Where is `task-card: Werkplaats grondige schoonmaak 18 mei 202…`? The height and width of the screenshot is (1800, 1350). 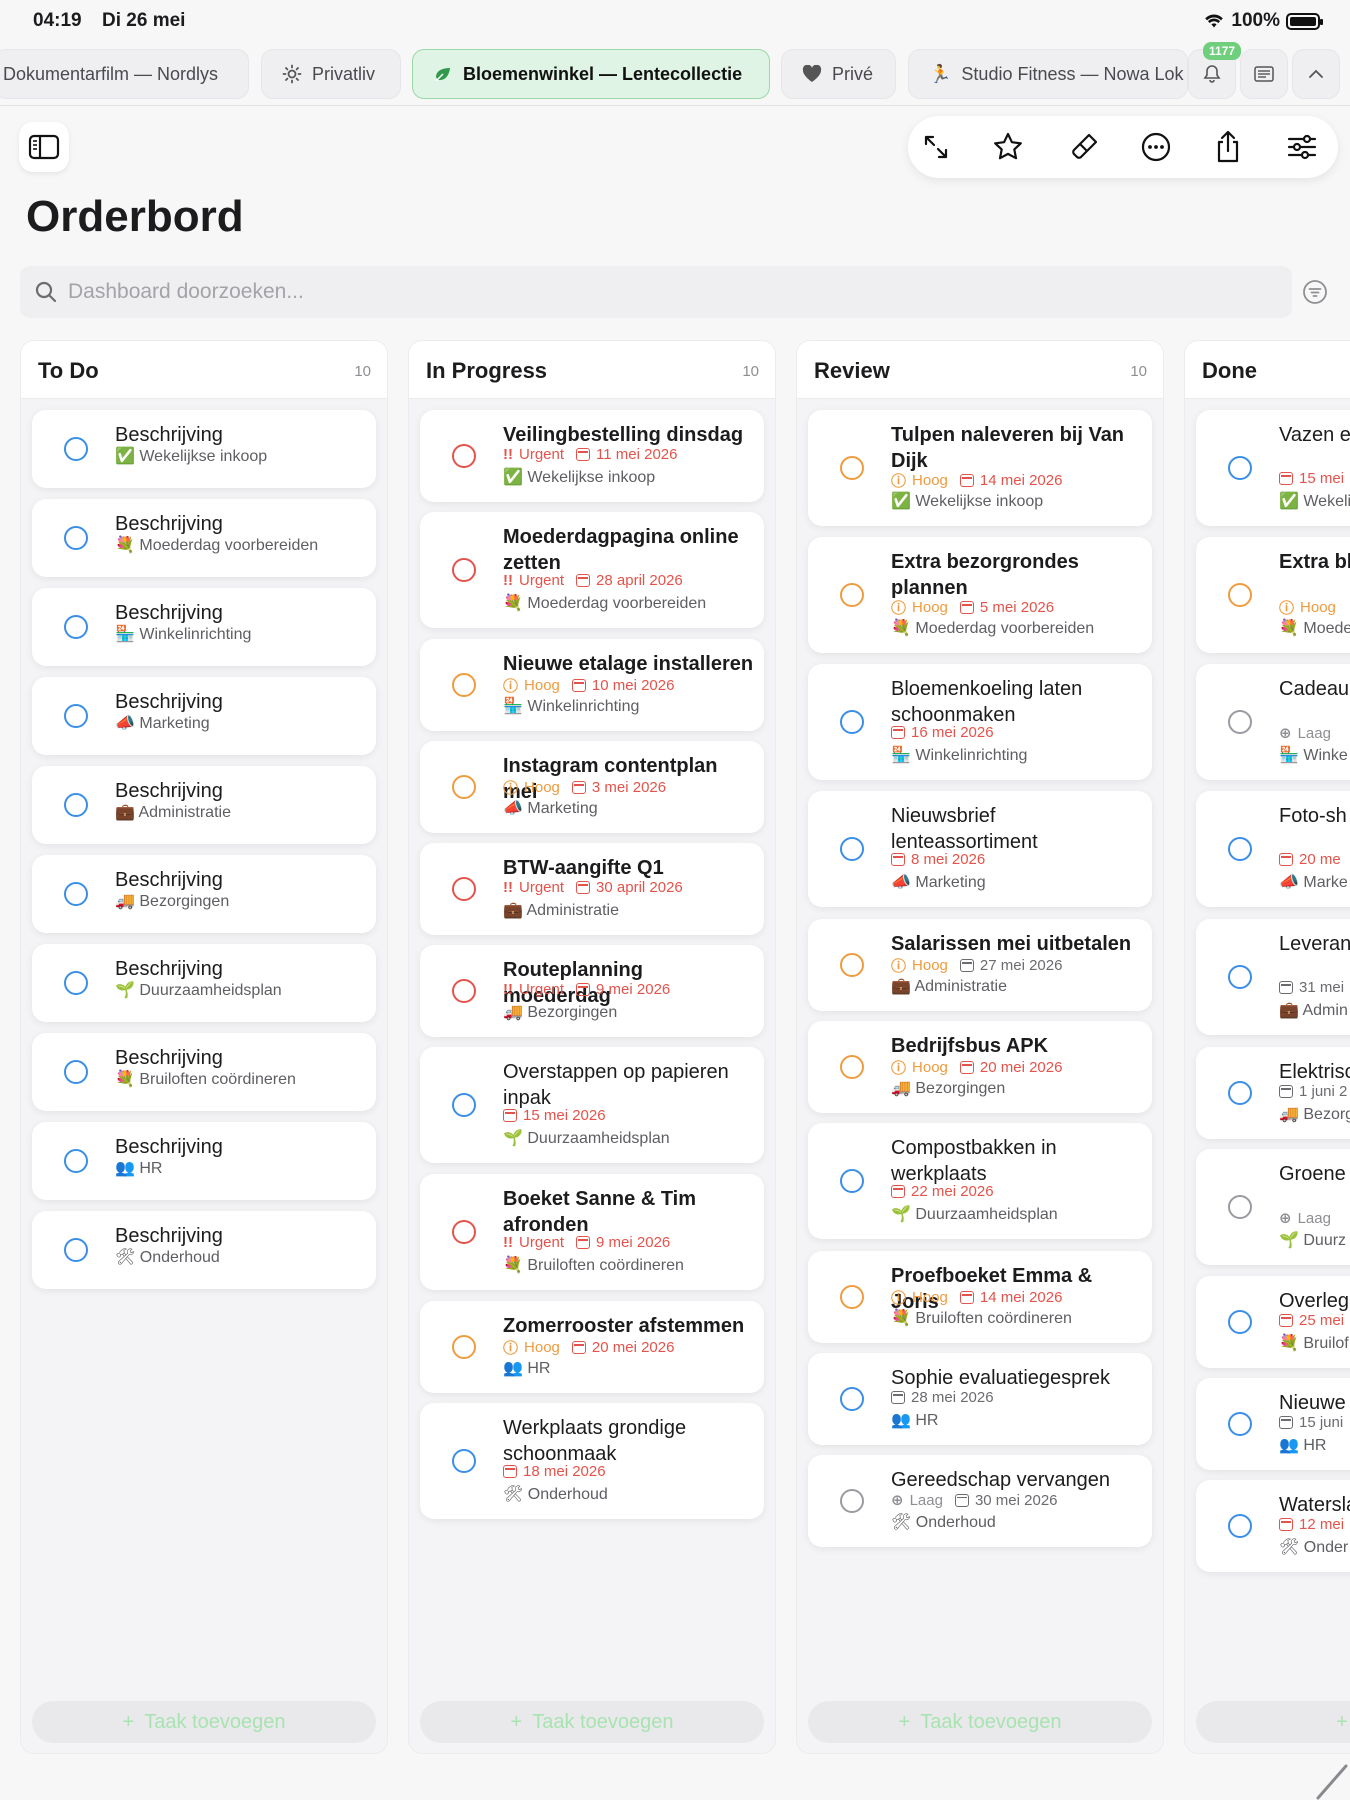 task-card: Werkplaats grondige schoonmaak 18 mei 202… is located at coordinates (592, 1461).